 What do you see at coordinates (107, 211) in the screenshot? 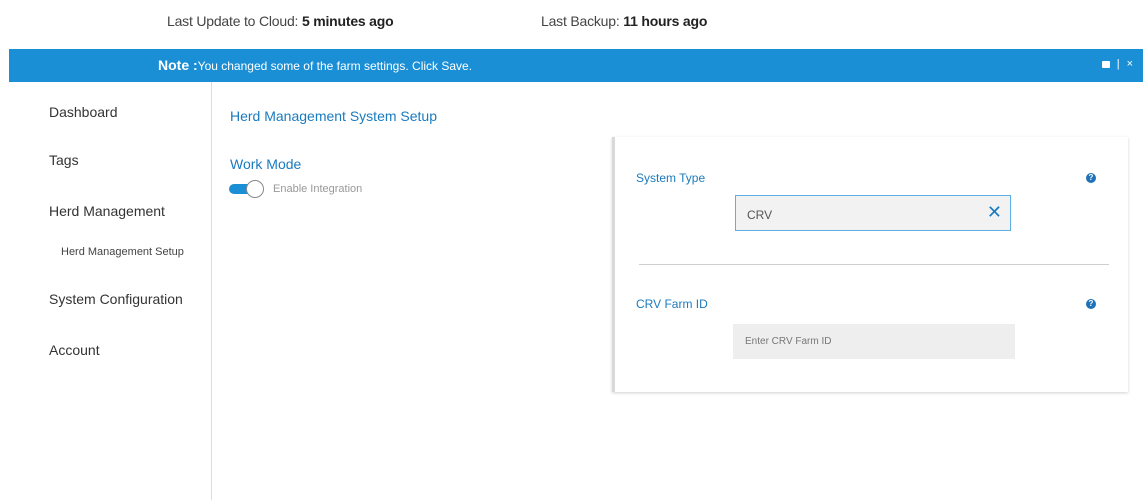
I see `sidebar-item-herd-management: Herd Management` at bounding box center [107, 211].